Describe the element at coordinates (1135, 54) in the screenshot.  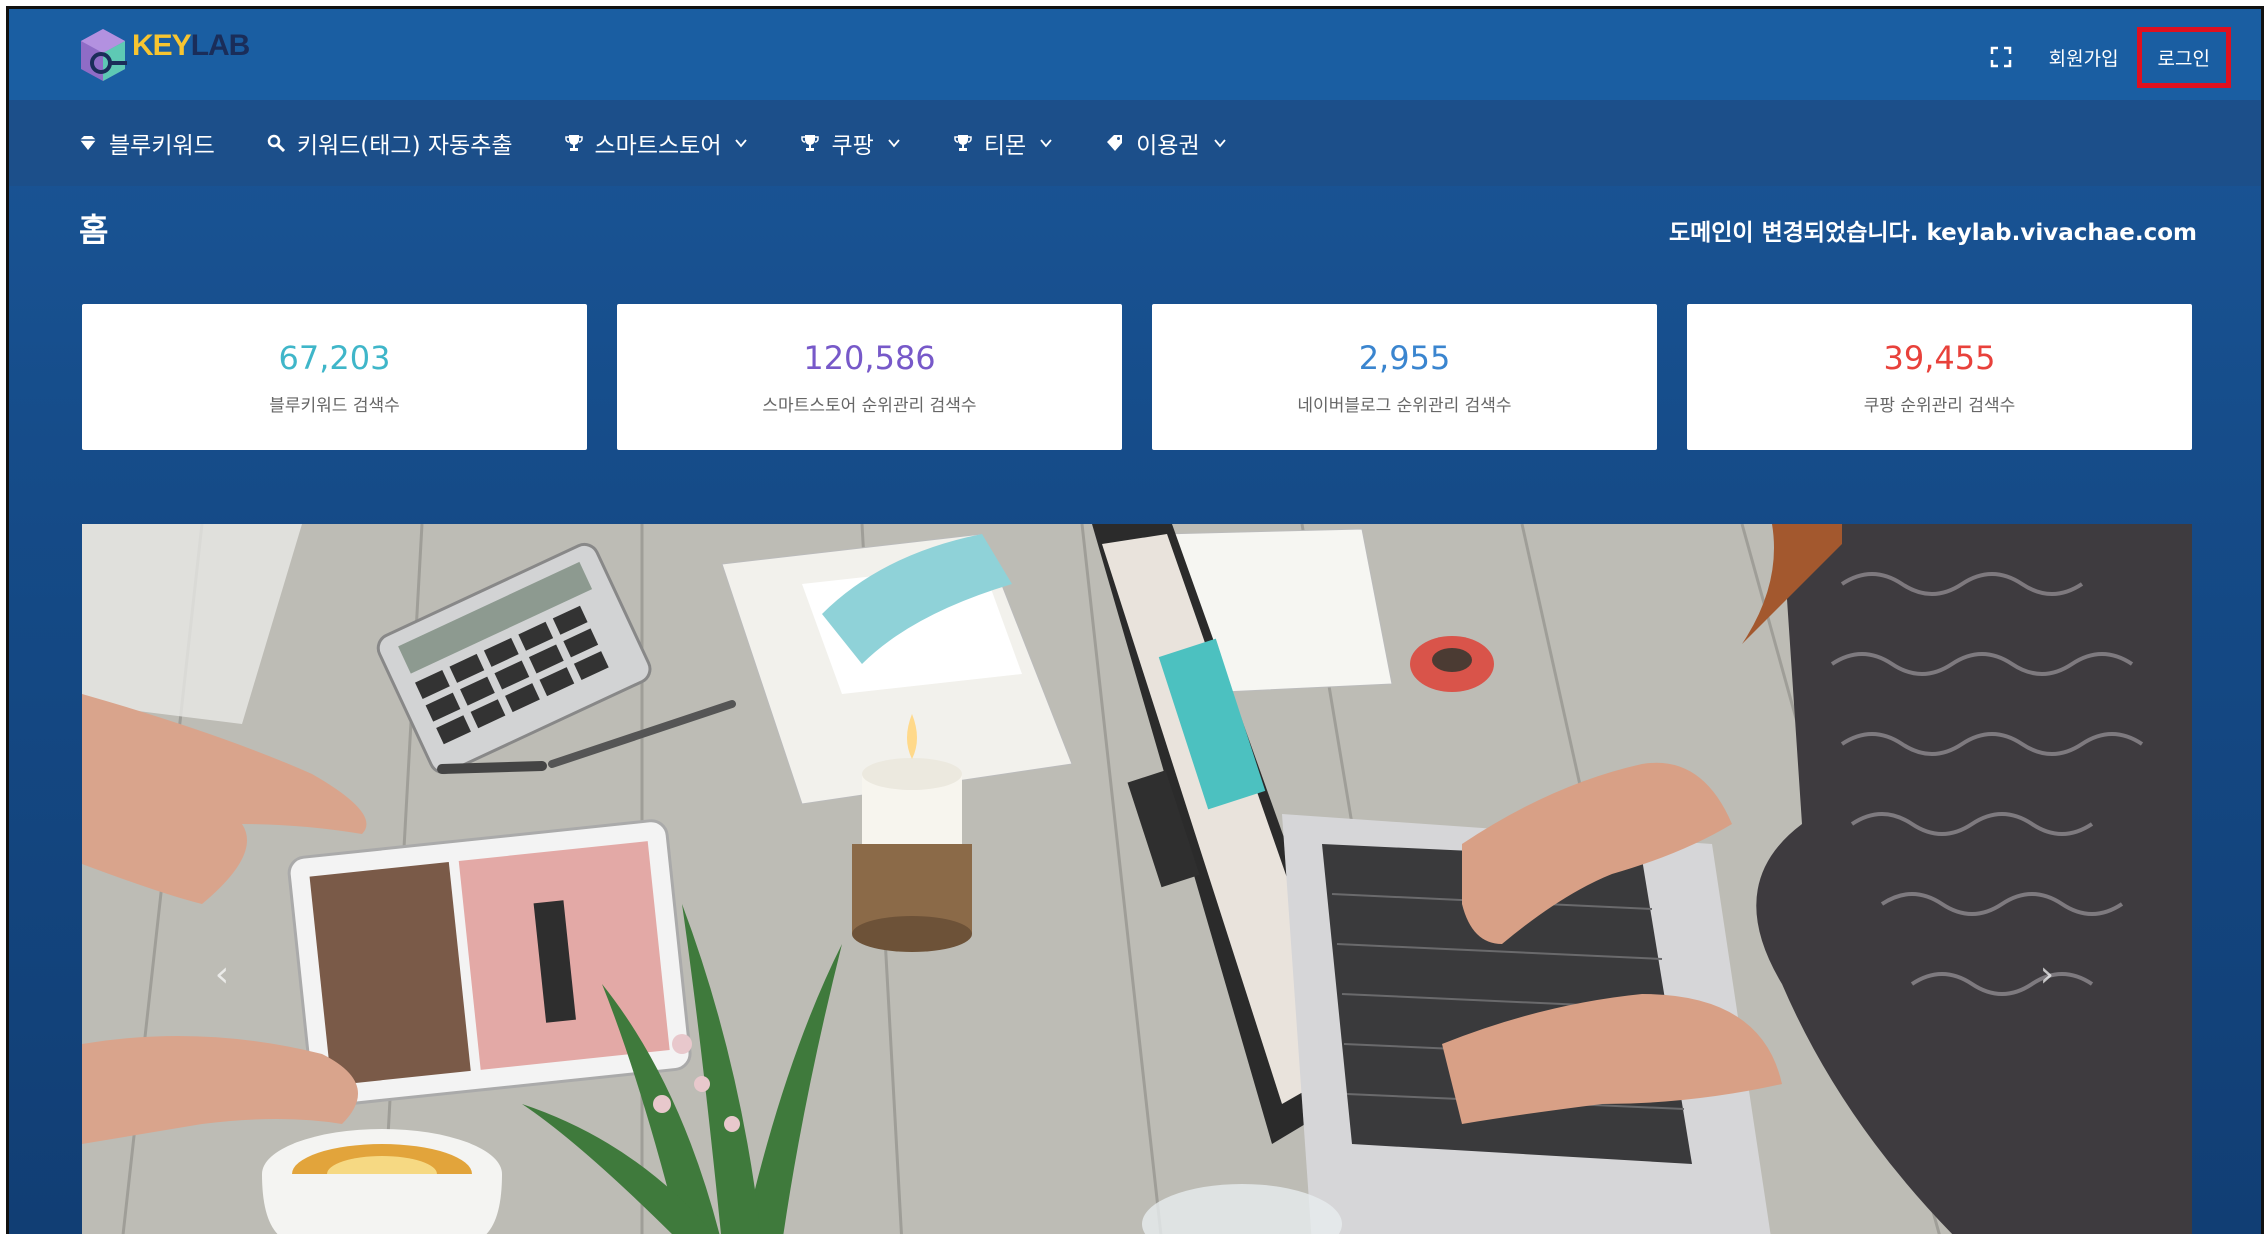
I see `top-header: KEYLAB 회원가입 로그인` at that location.